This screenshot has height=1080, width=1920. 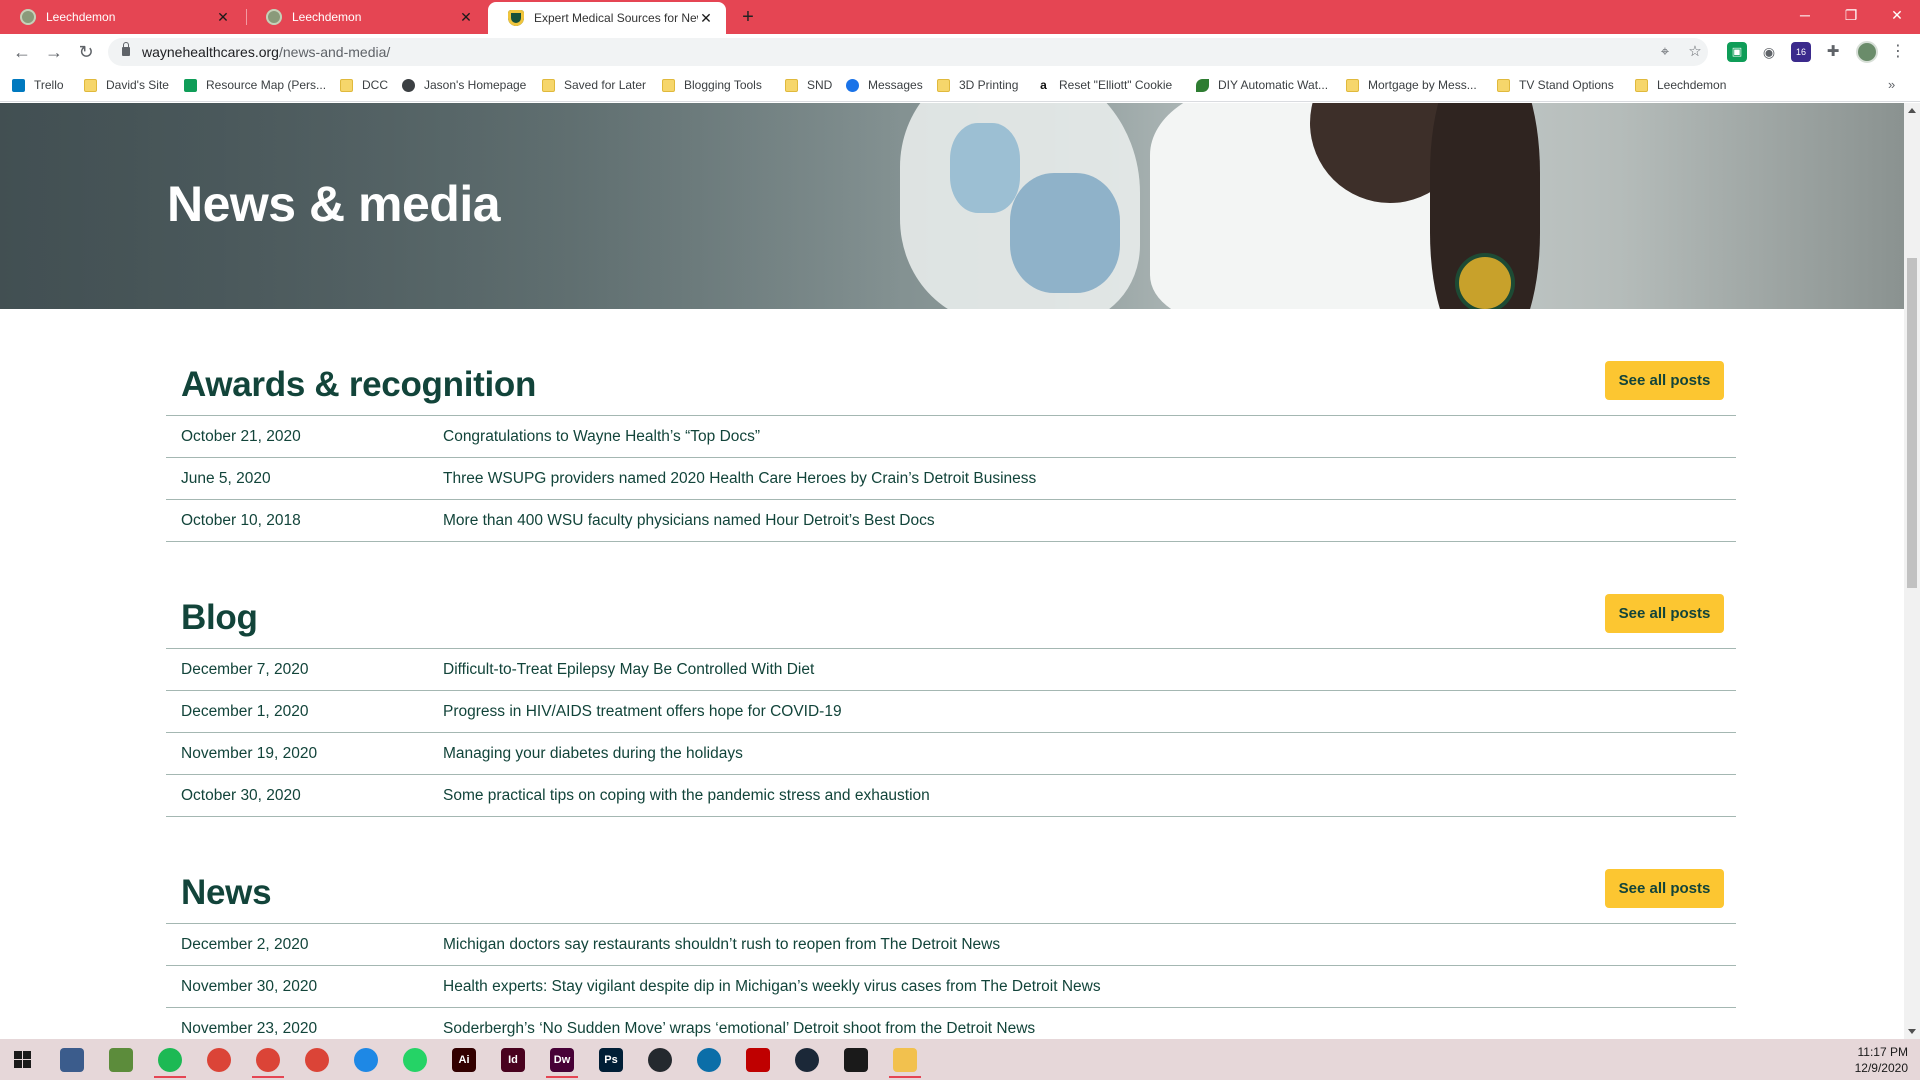 I want to click on taskbar-app-paint, so click(x=121, y=1059).